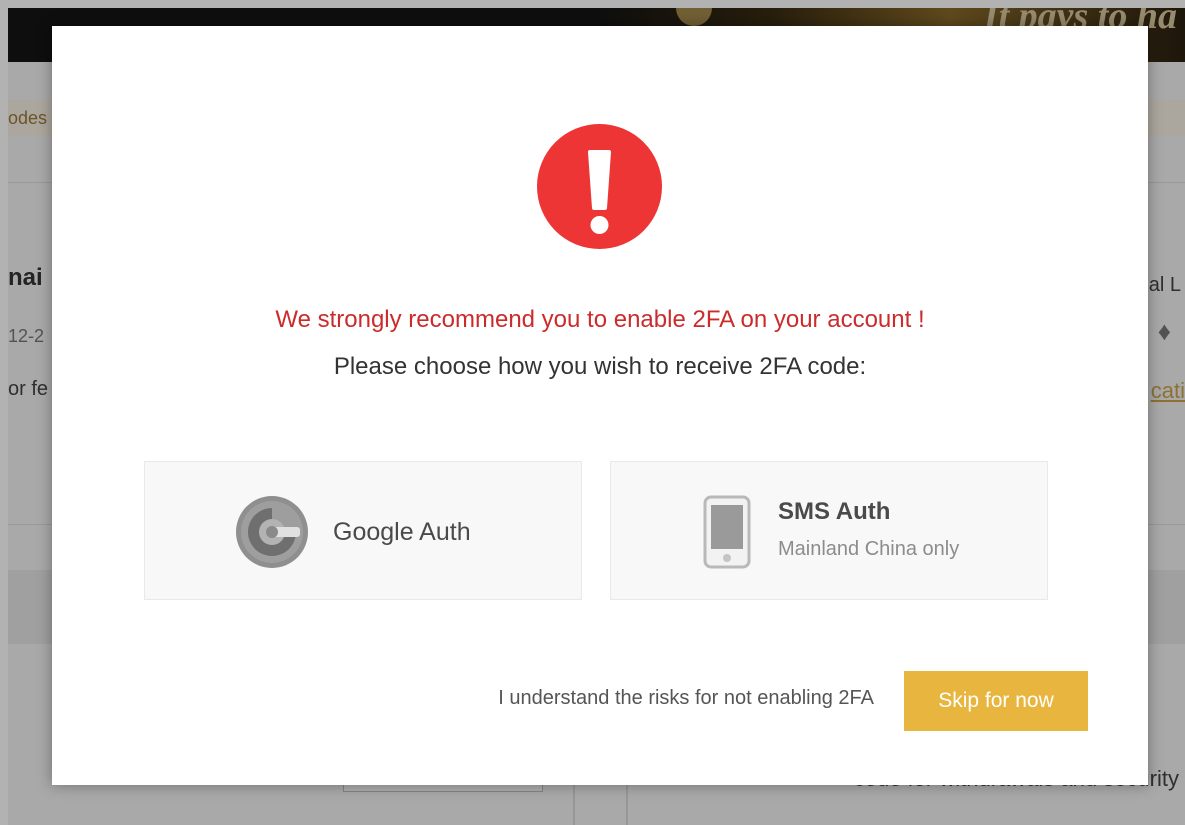 This screenshot has height=825, width=1185. What do you see at coordinates (599, 186) in the screenshot?
I see `exclamation-alert-icon` at bounding box center [599, 186].